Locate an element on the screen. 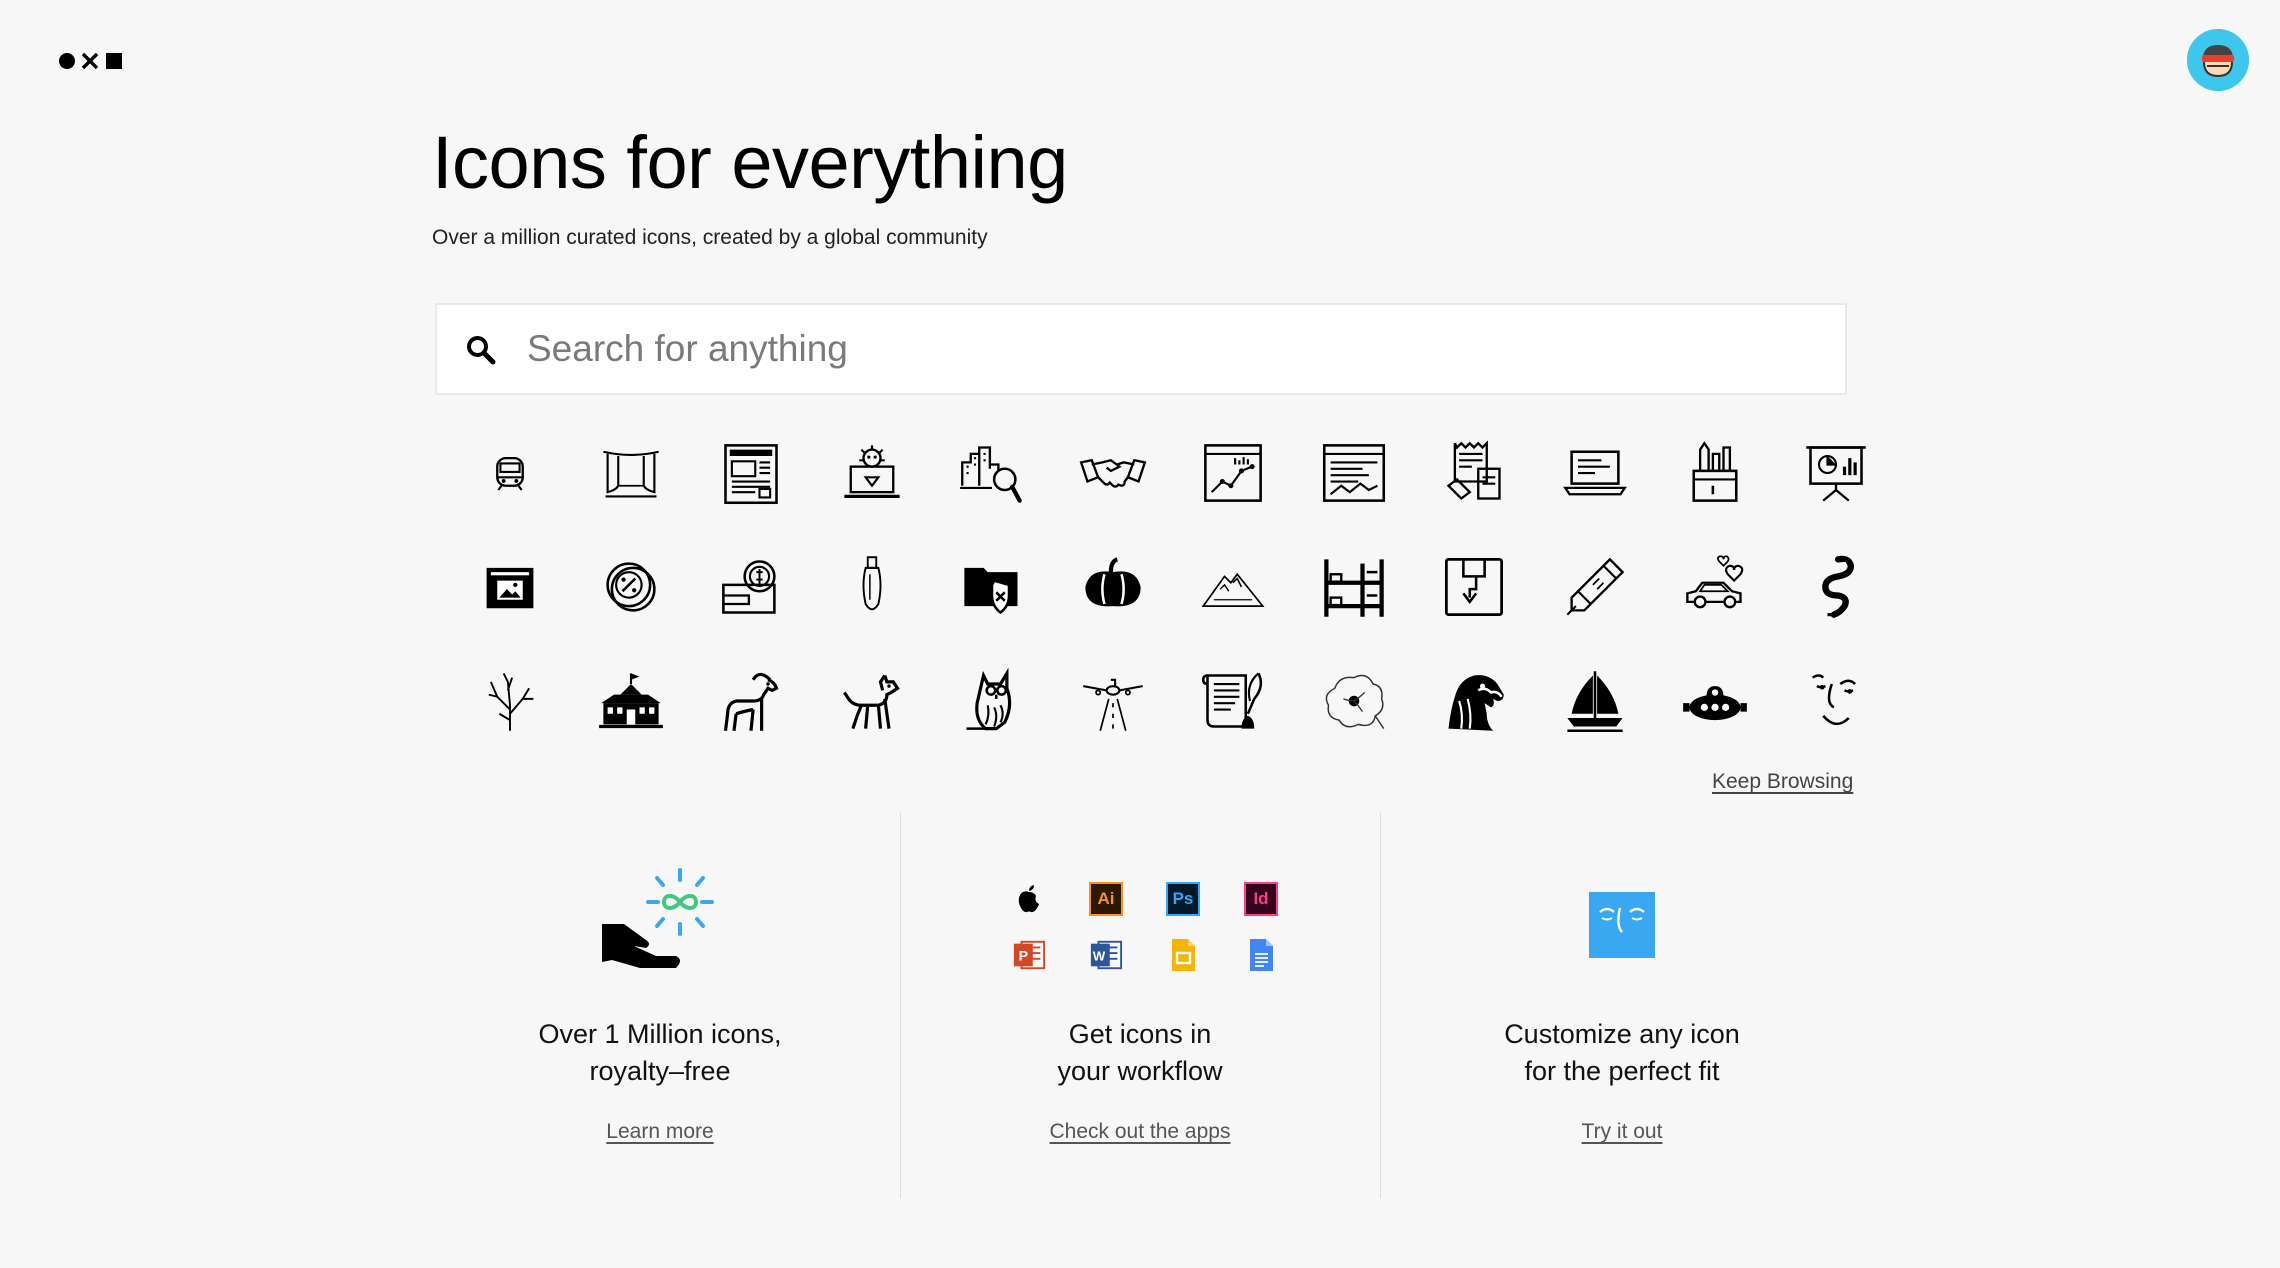  stage-curtain-icon is located at coordinates (631, 473).